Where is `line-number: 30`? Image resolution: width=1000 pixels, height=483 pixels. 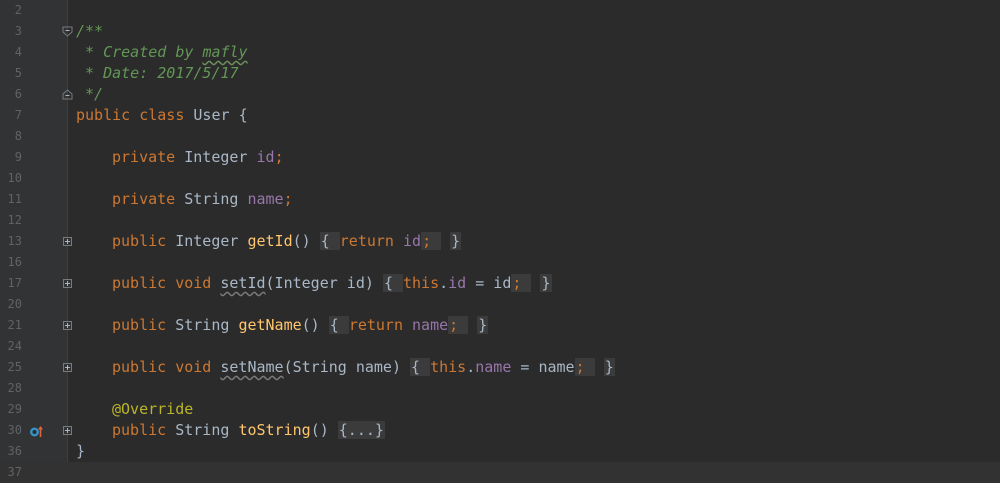 line-number: 30 is located at coordinates (14, 430).